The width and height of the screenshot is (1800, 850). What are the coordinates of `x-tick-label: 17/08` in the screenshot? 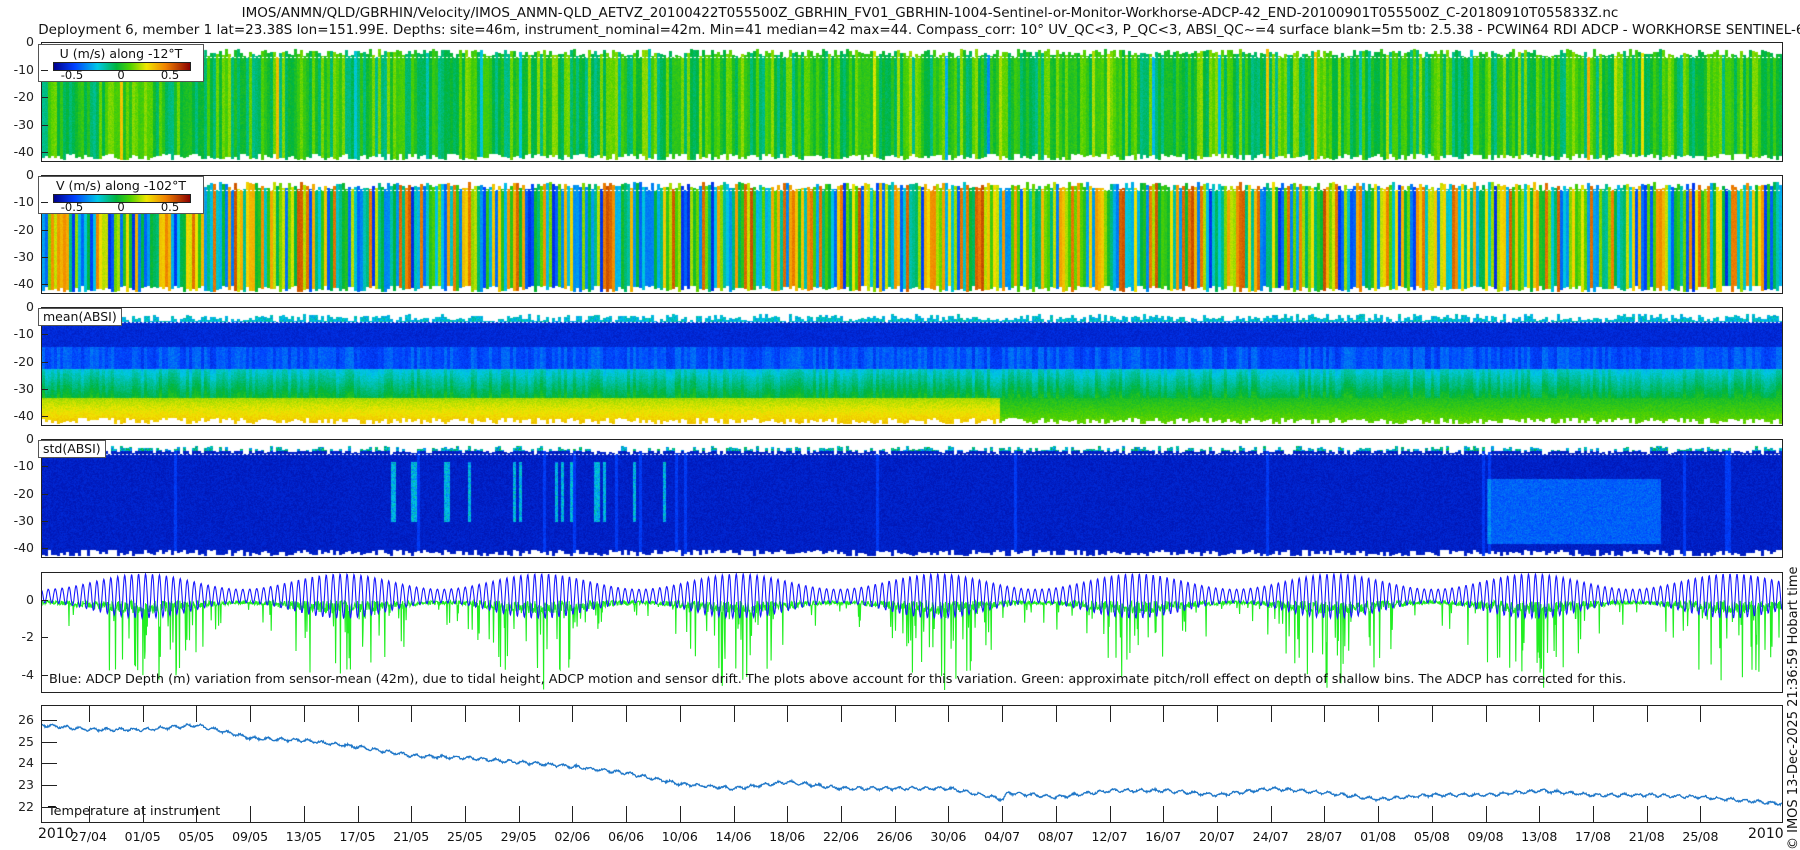 It's located at (1592, 836).